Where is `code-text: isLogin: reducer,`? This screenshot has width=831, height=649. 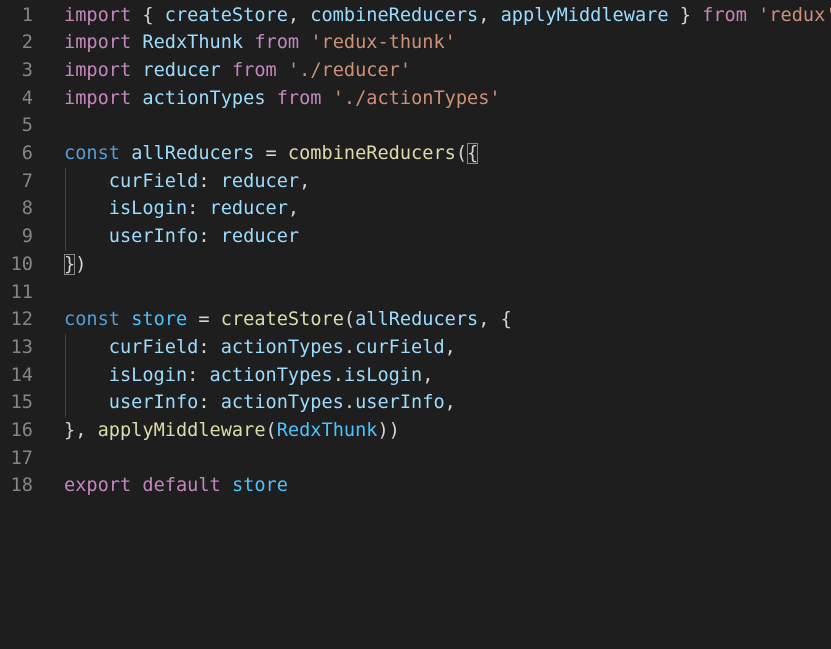 code-text: isLogin: reducer, is located at coordinates (181, 209).